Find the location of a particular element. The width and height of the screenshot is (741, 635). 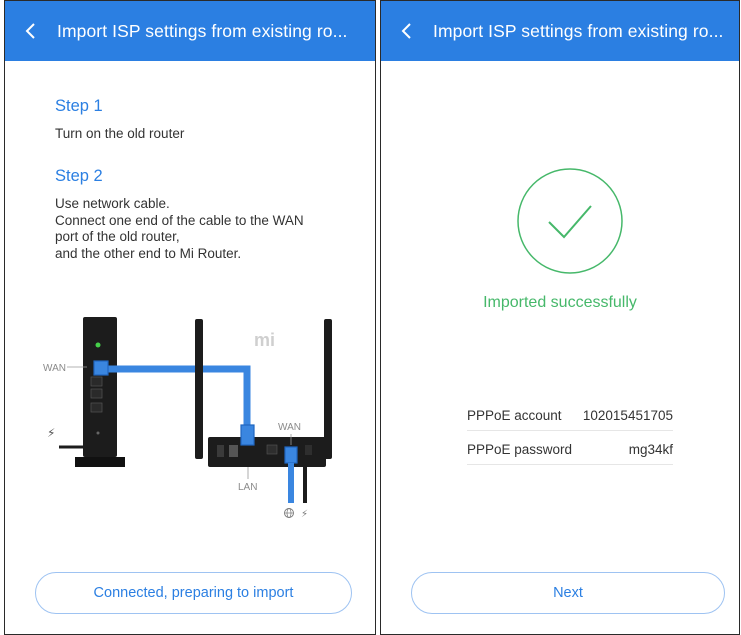

step2-line: Use network cable. is located at coordinates (112, 203).